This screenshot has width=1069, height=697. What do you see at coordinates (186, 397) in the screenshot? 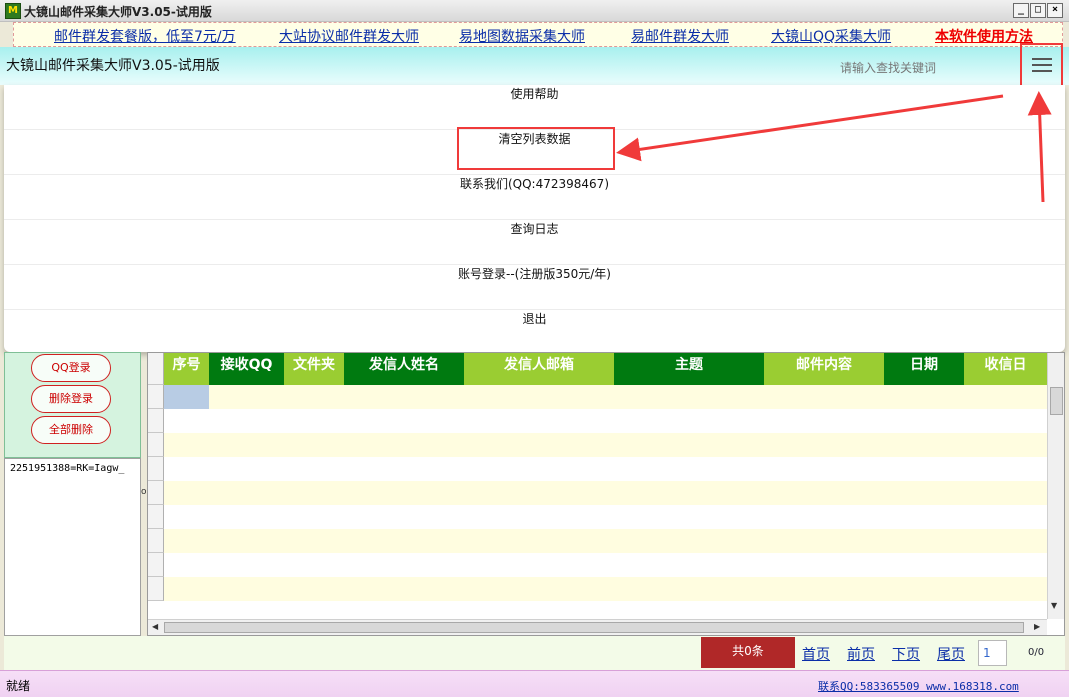
I see `selected-cell` at bounding box center [186, 397].